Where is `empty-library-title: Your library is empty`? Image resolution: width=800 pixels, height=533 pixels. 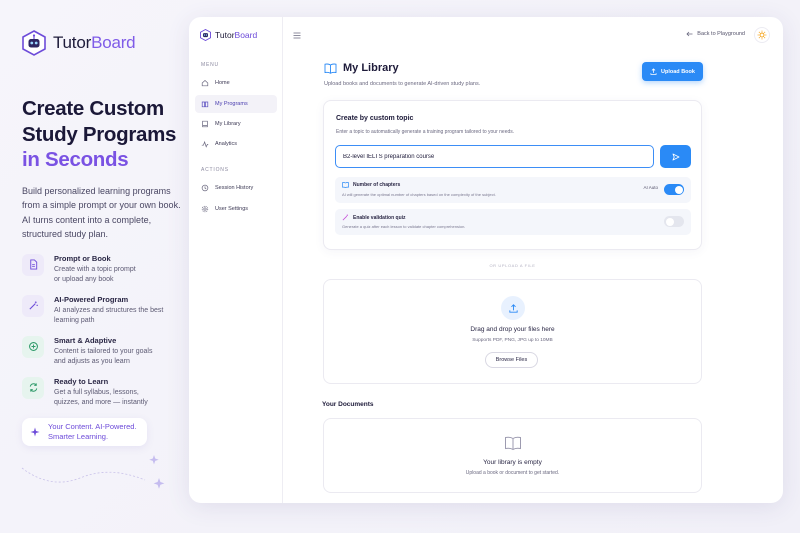 empty-library-title: Your library is empty is located at coordinates (512, 462).